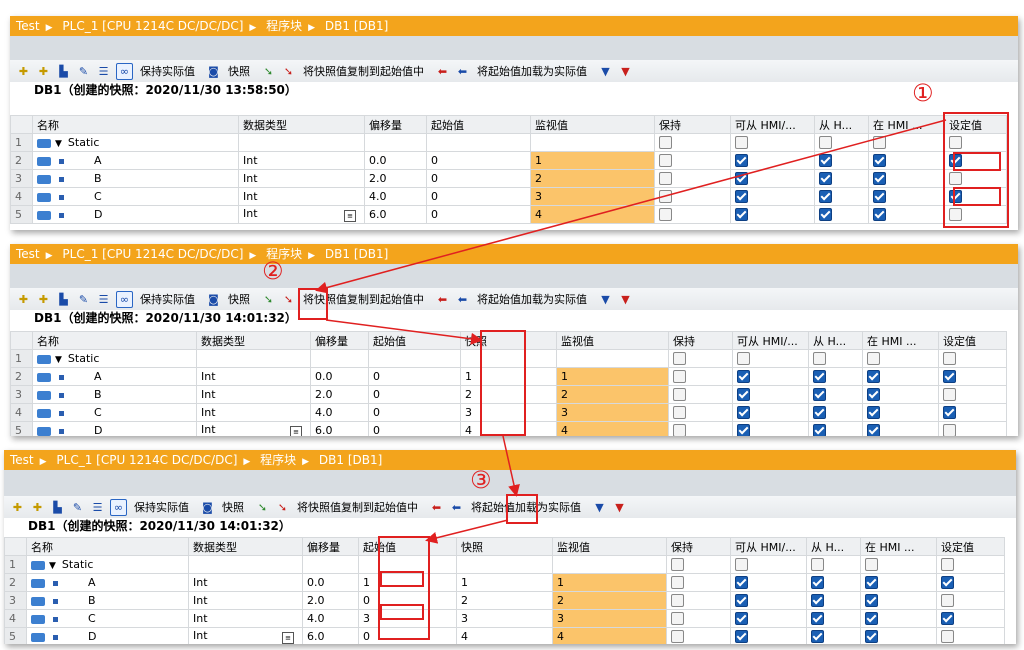 The width and height of the screenshot is (1024, 650). I want to click on arrow-snapshot-to-step3, so click(511, 466).